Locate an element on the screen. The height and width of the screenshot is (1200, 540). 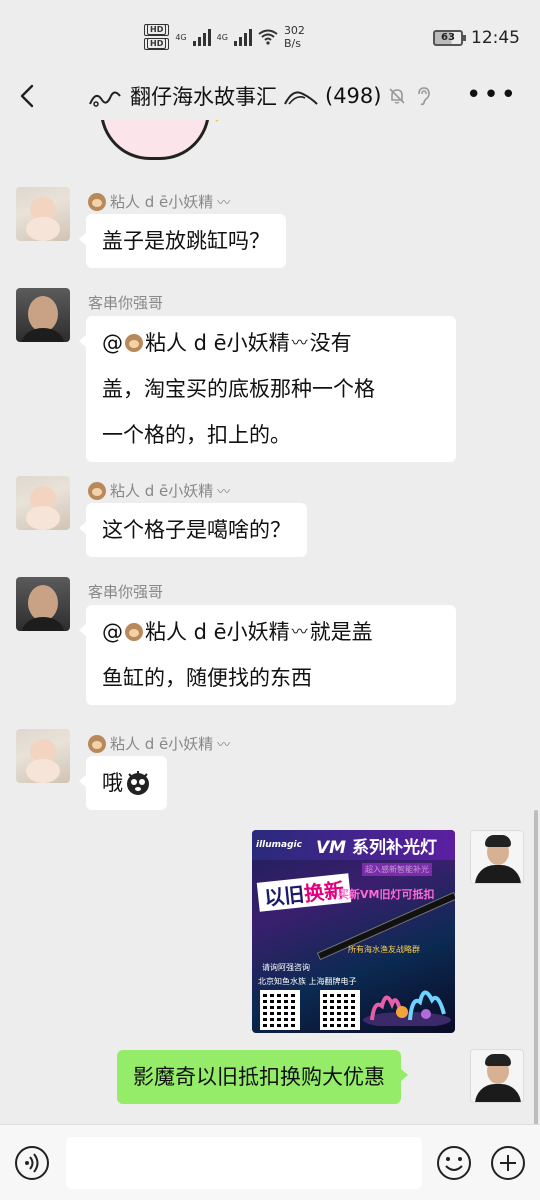
sticker-image is located at coordinates (155, 140).